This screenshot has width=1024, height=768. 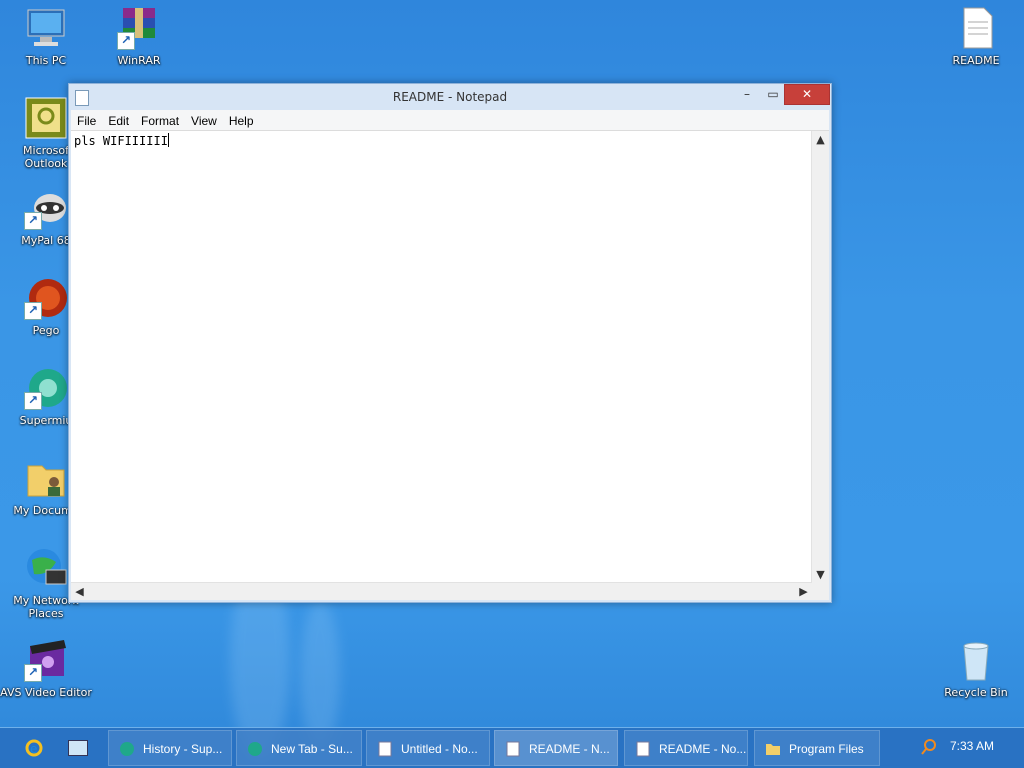 I want to click on text-file-icon, so click(x=976, y=28).